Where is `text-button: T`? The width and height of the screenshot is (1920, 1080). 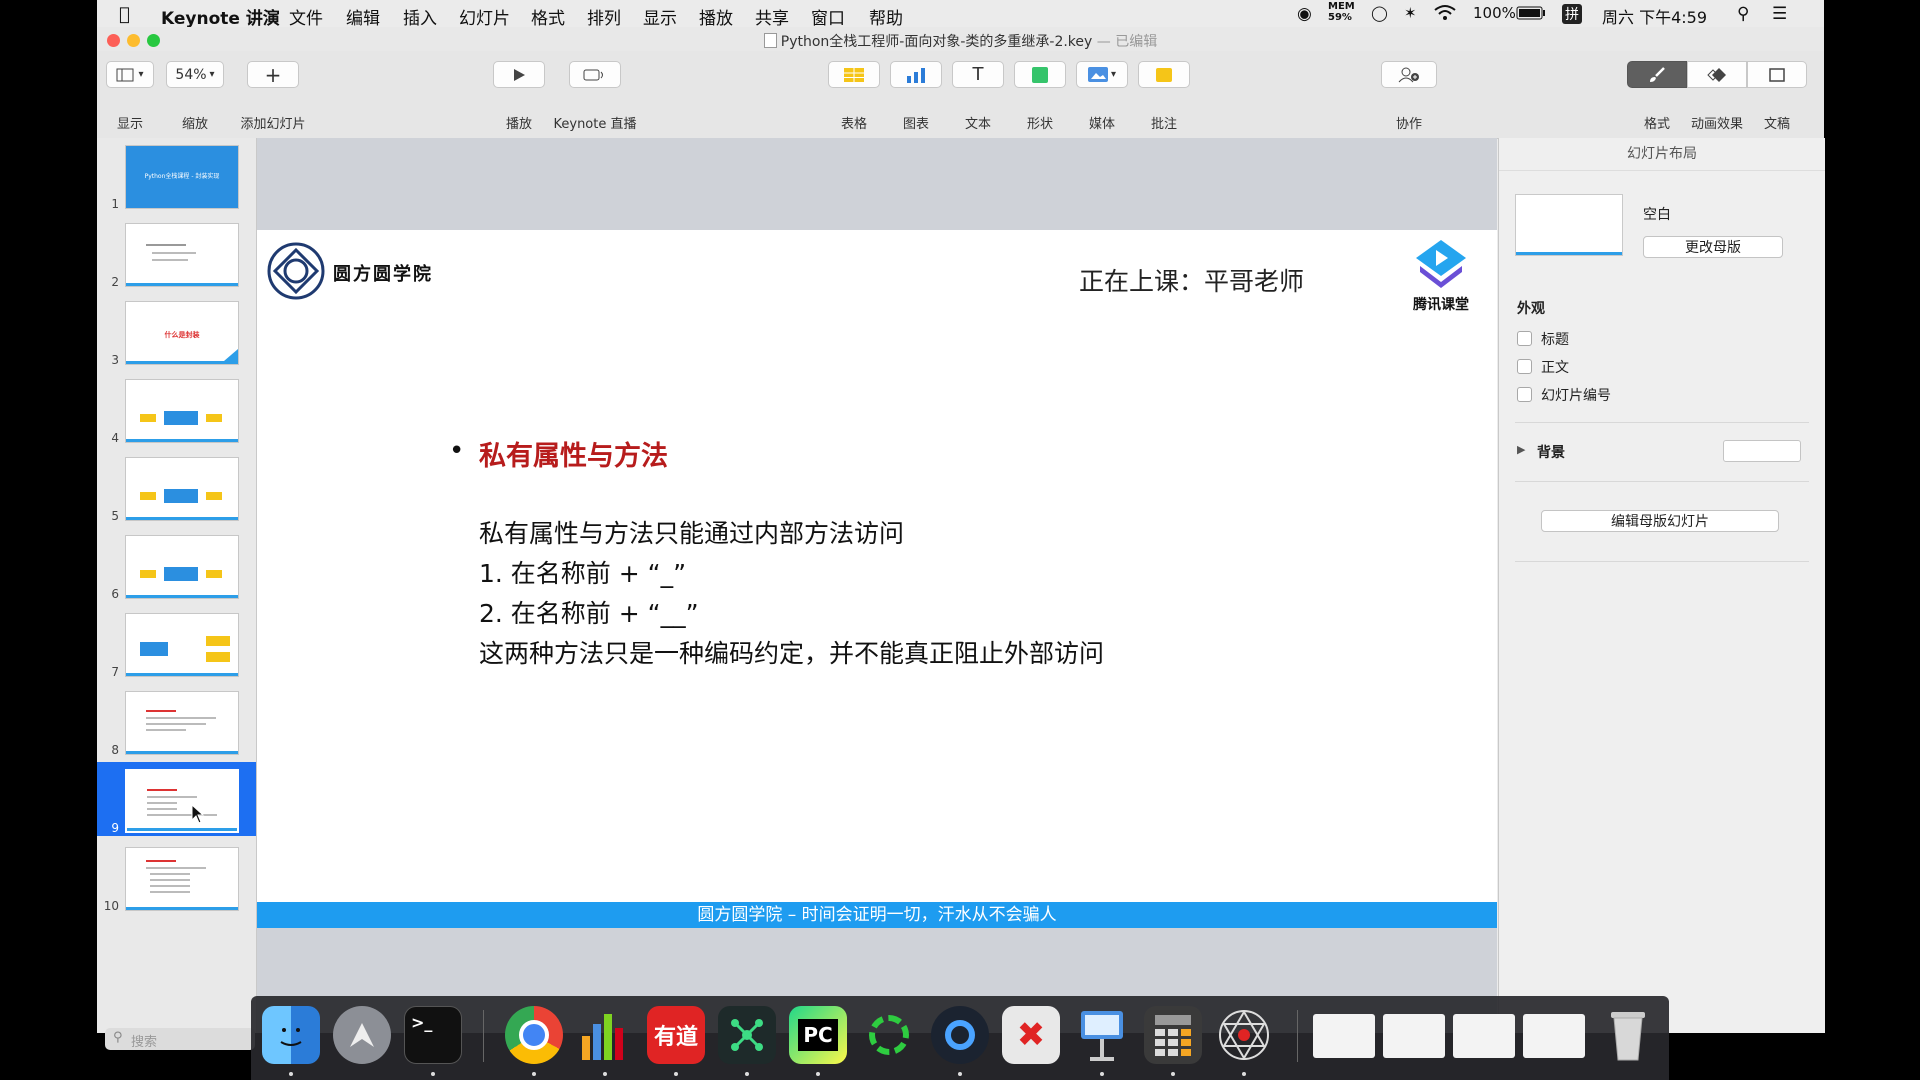
text-button: T is located at coordinates (978, 74).